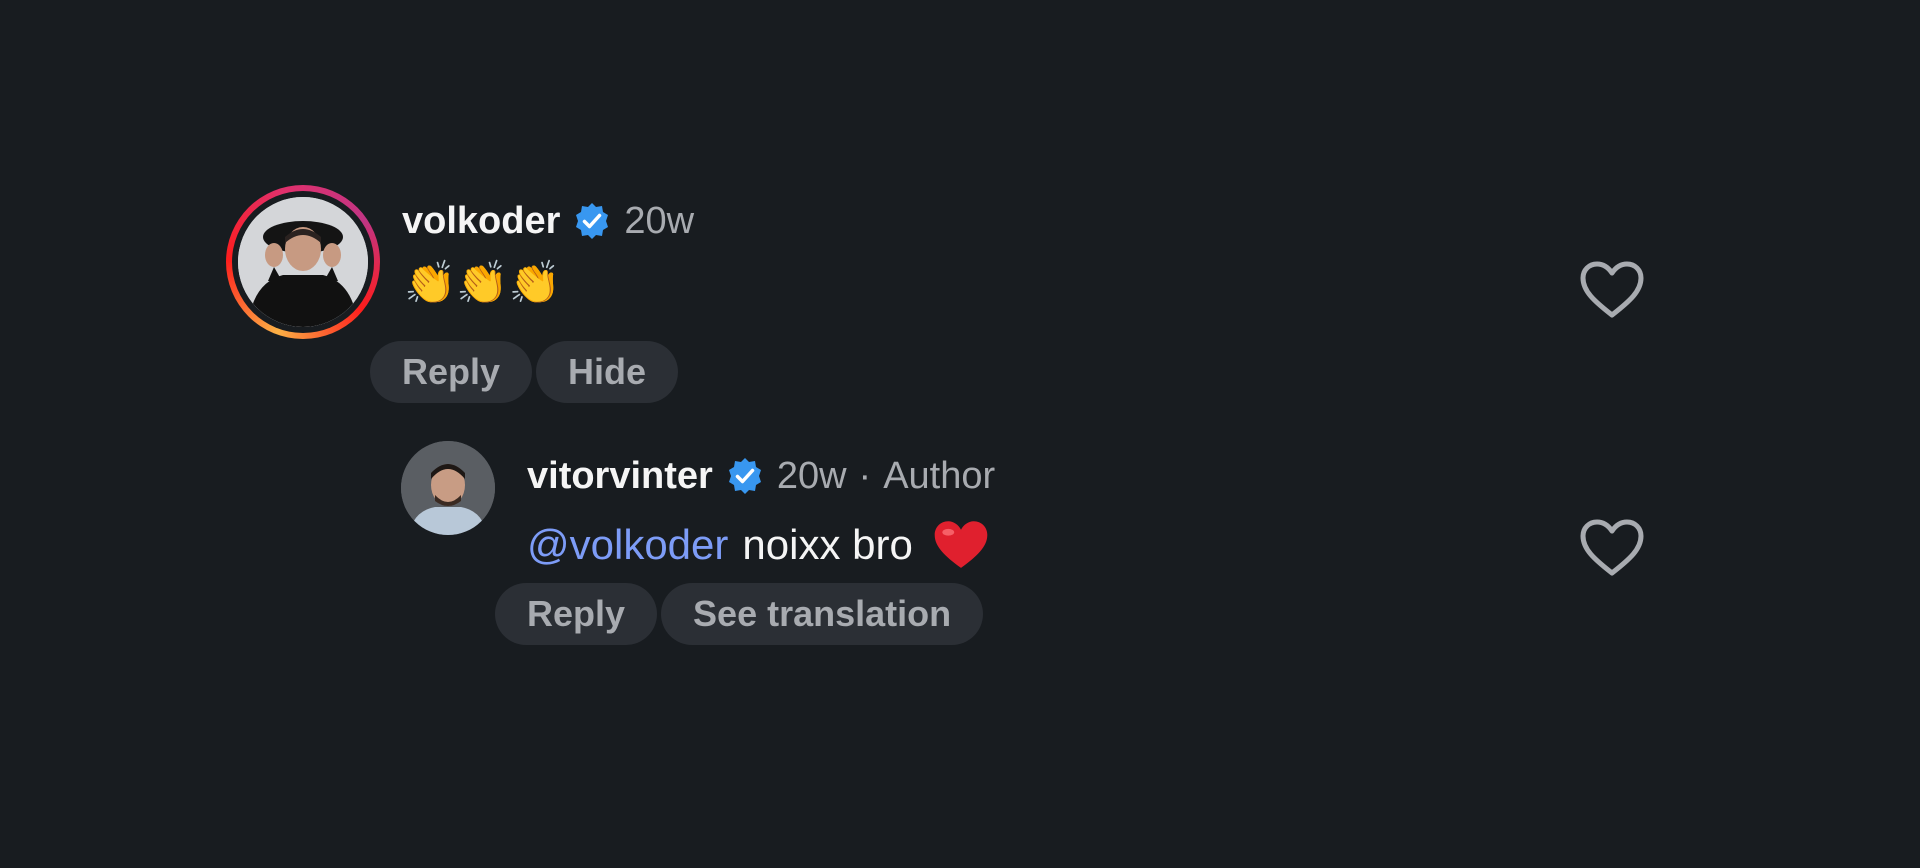  Describe the element at coordinates (607, 372) in the screenshot. I see `hide-button: Hide` at that location.